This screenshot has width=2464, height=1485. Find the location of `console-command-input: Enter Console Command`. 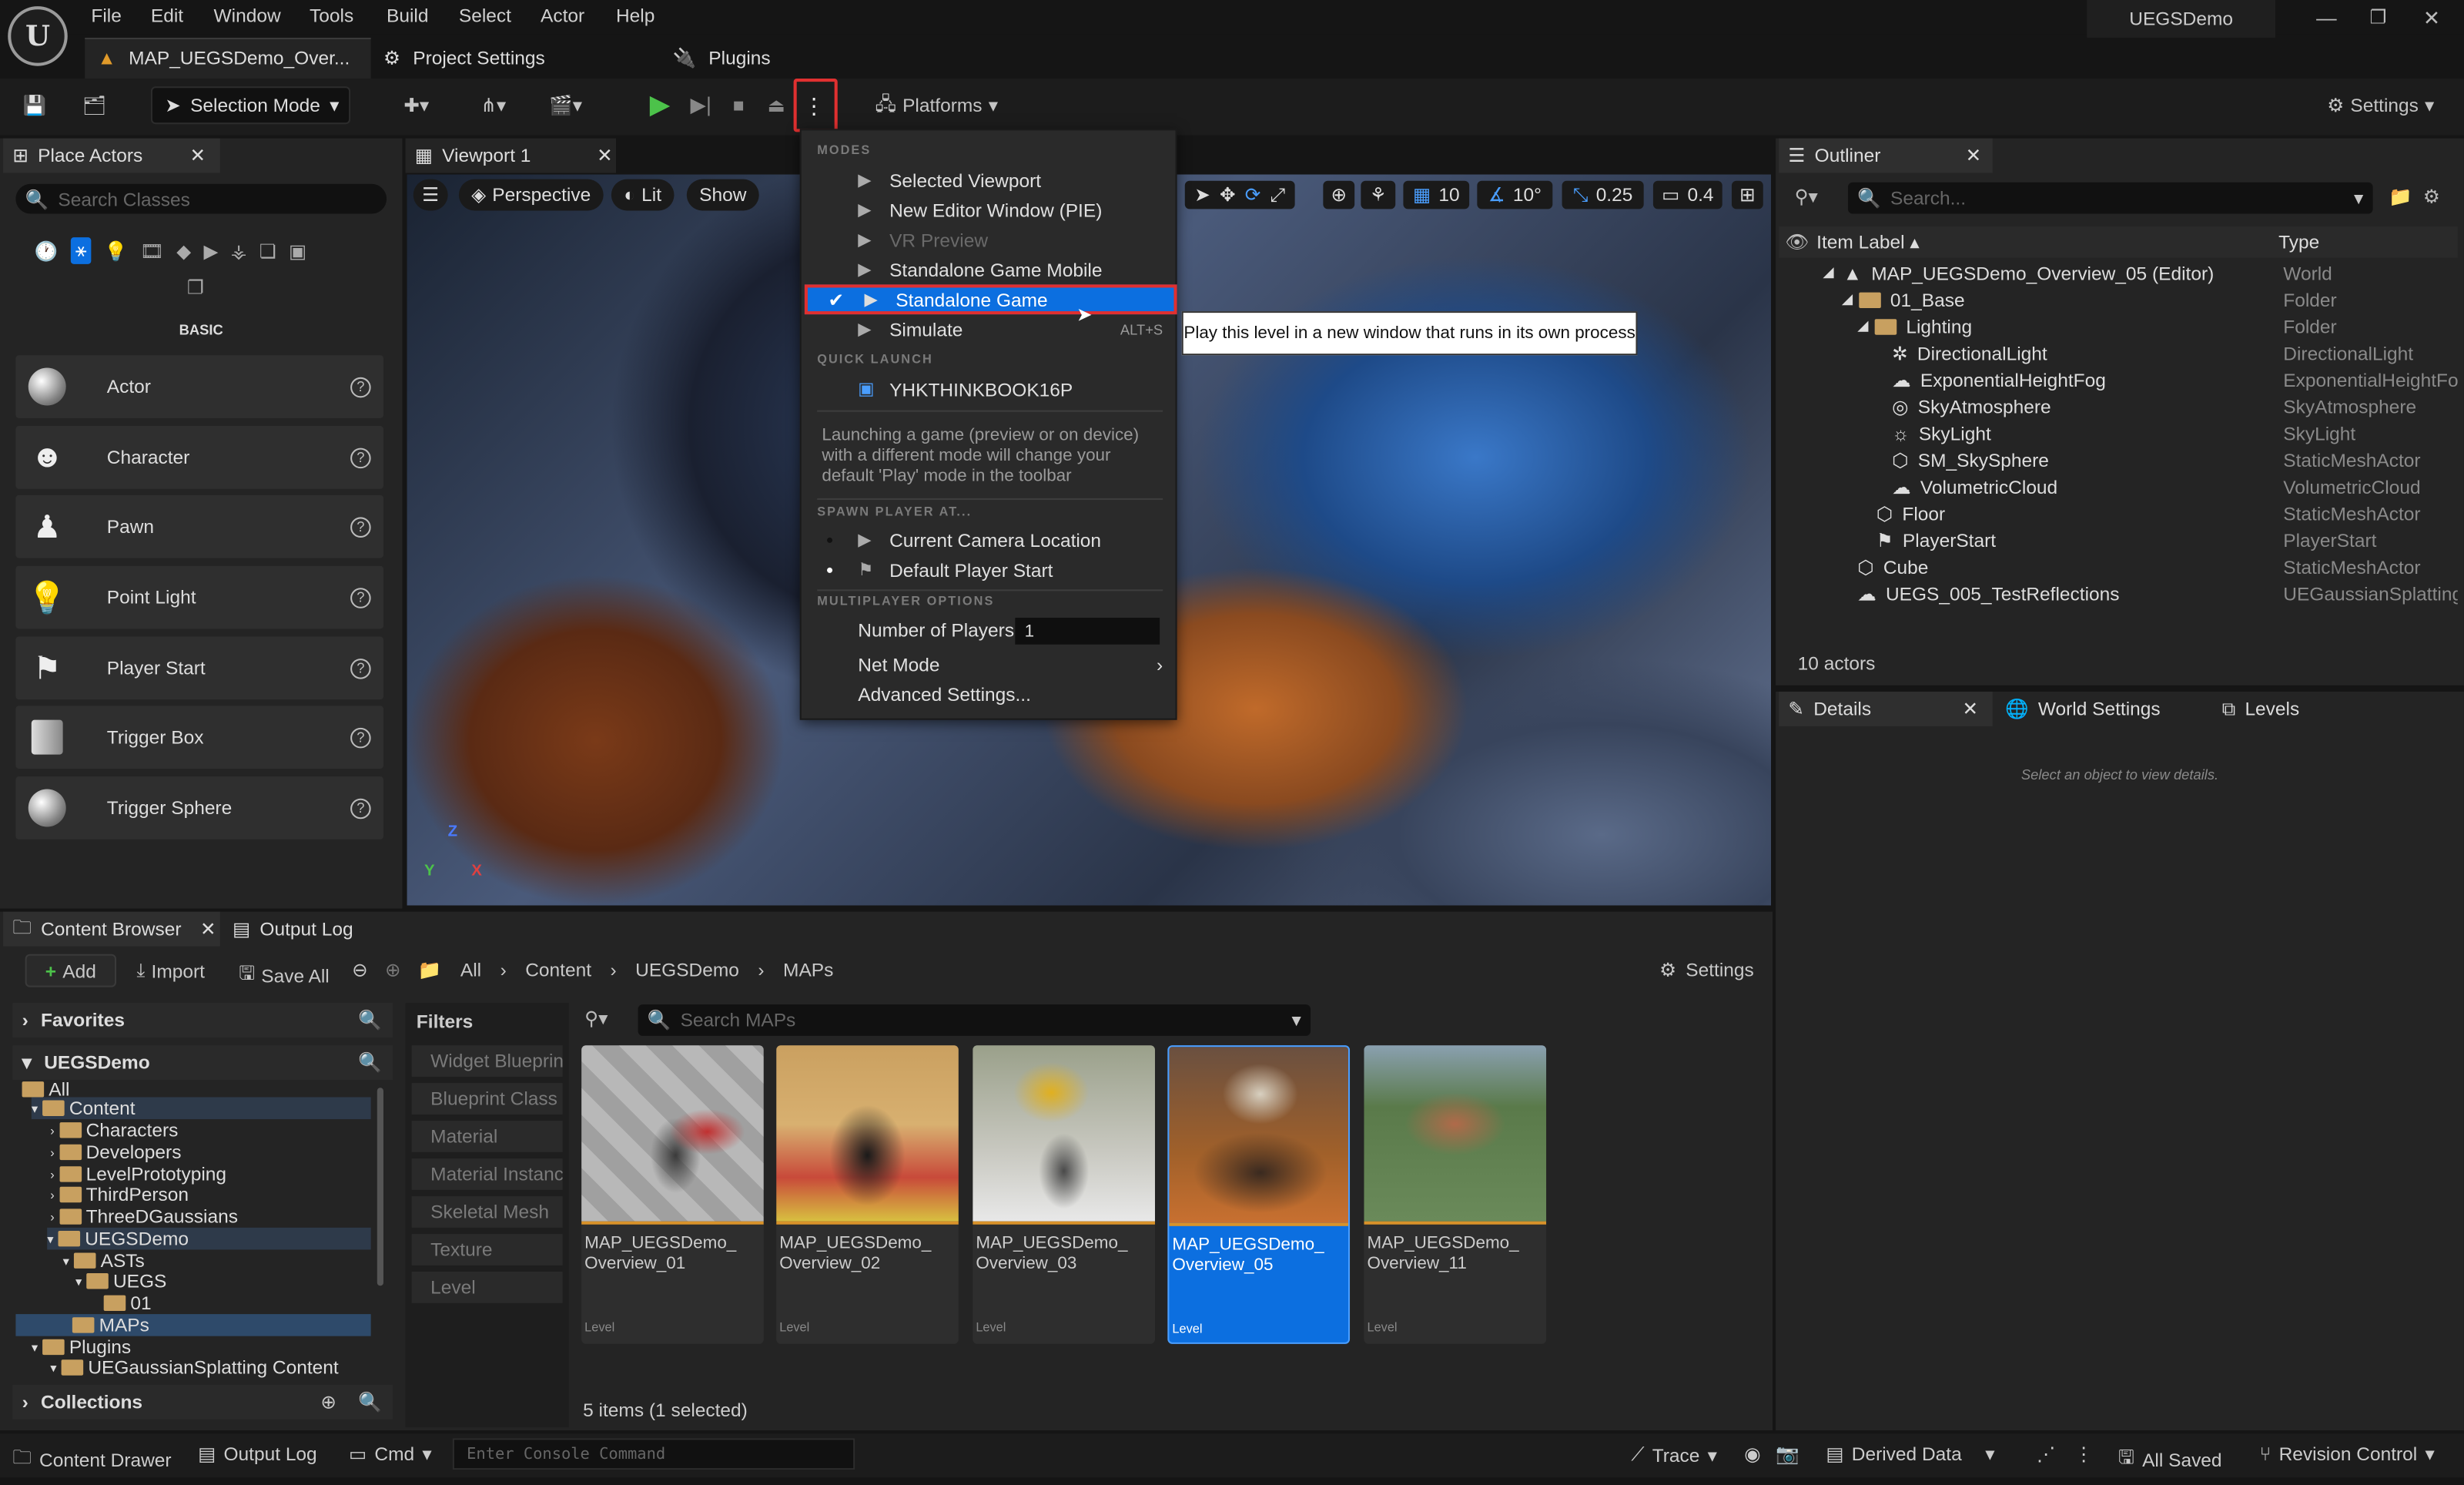

console-command-input: Enter Console Command is located at coordinates (653, 1454).